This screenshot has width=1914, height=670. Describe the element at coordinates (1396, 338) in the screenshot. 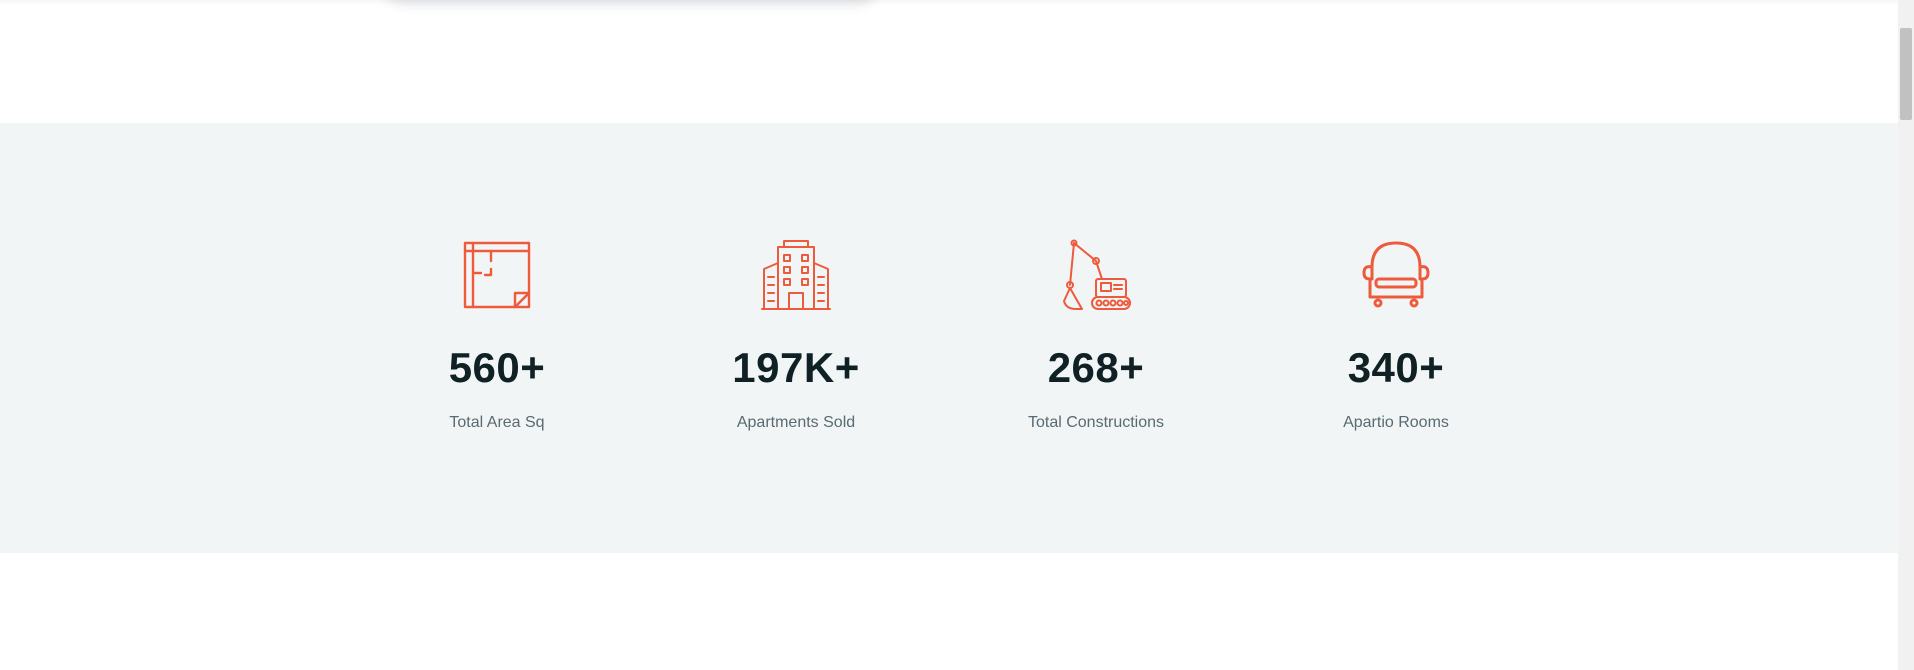

I see `stat-apartio-rooms: 340+ Apartio Rooms` at that location.